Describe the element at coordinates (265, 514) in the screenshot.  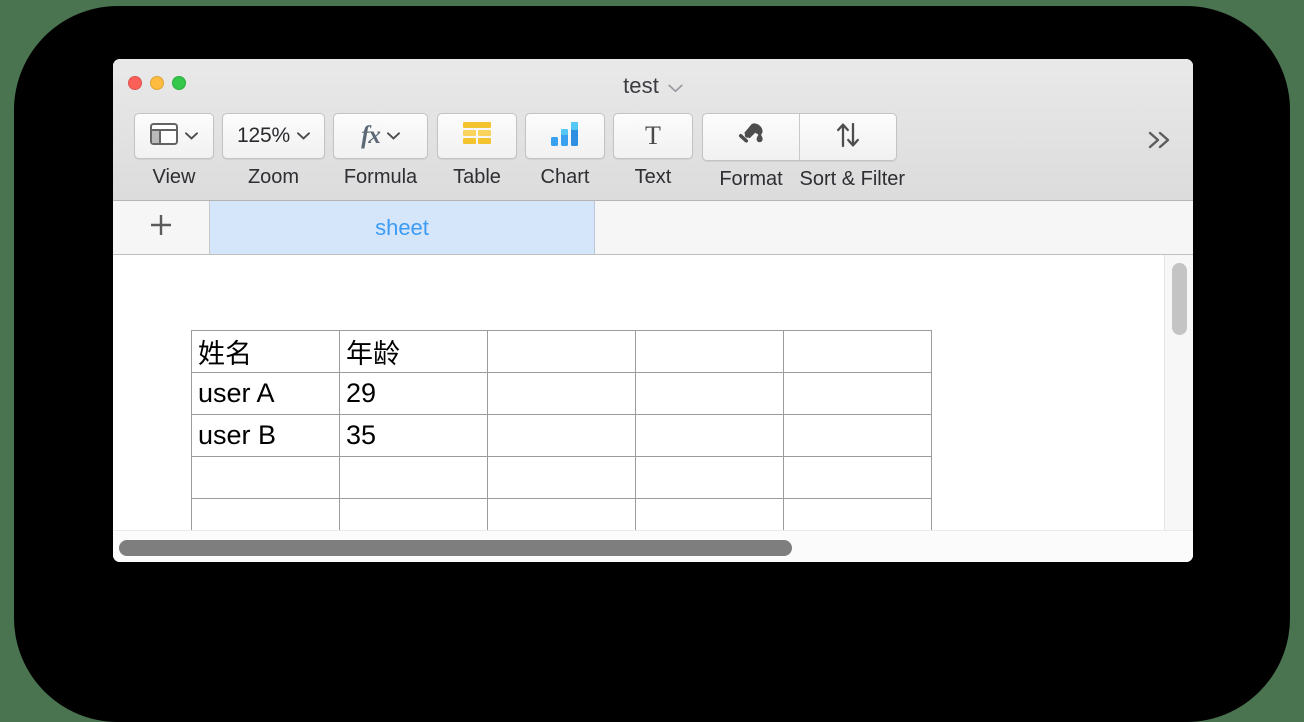
I see `cell-a5` at that location.